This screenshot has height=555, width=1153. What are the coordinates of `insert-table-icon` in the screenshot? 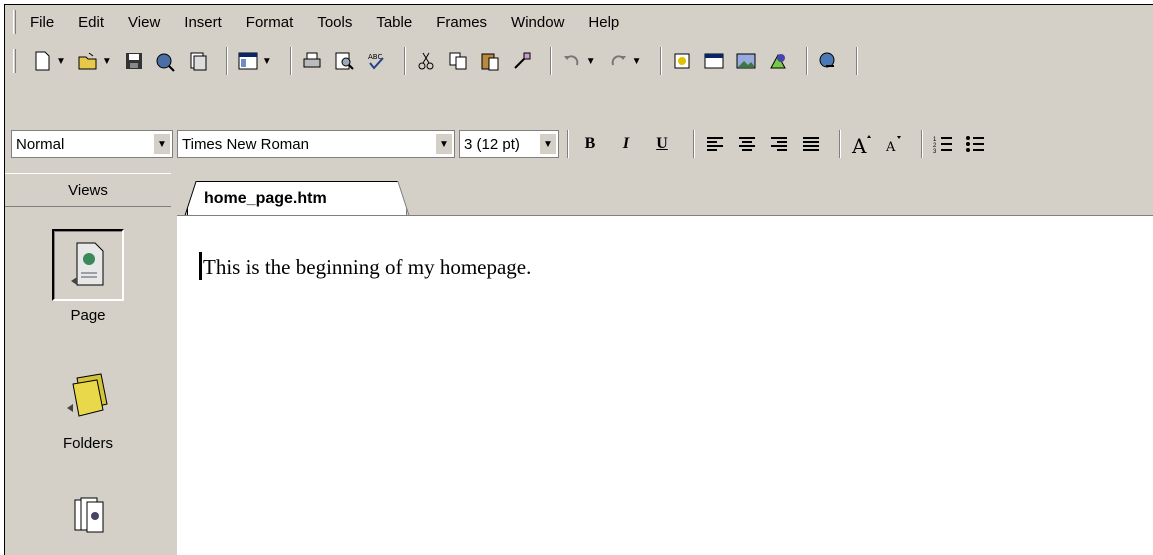 It's located at (714, 61).